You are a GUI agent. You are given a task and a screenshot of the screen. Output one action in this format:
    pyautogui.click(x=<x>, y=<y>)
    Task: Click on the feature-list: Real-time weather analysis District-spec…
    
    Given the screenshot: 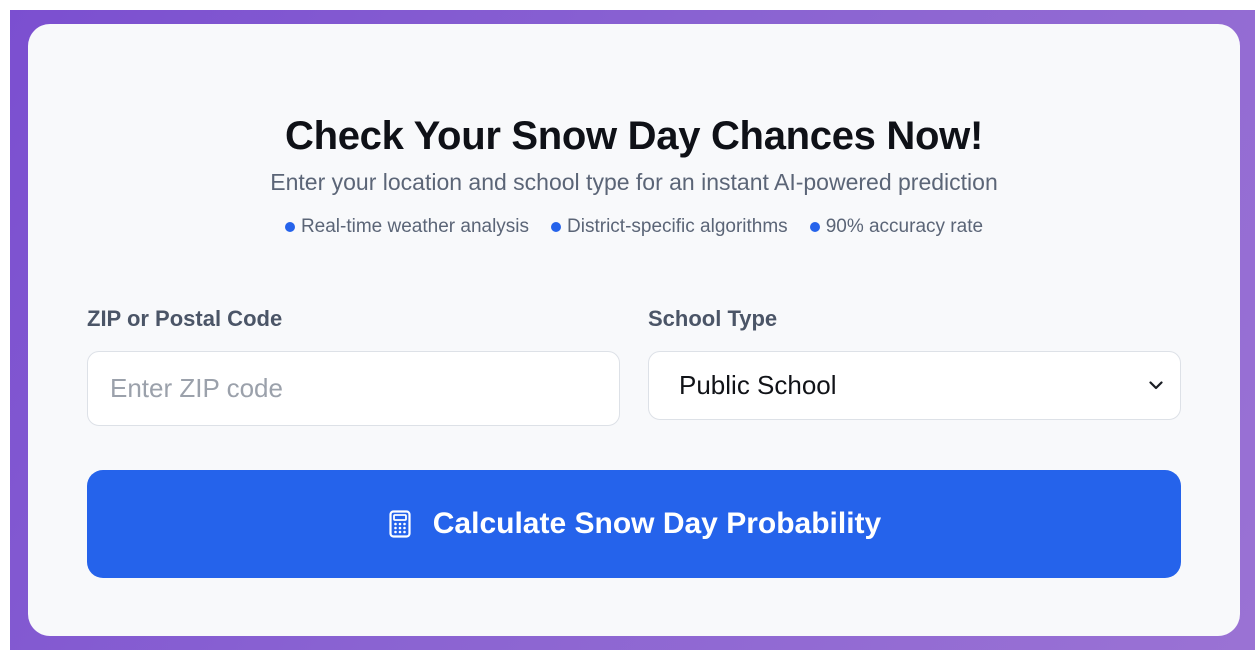 What is the action you would take?
    pyautogui.click(x=634, y=227)
    